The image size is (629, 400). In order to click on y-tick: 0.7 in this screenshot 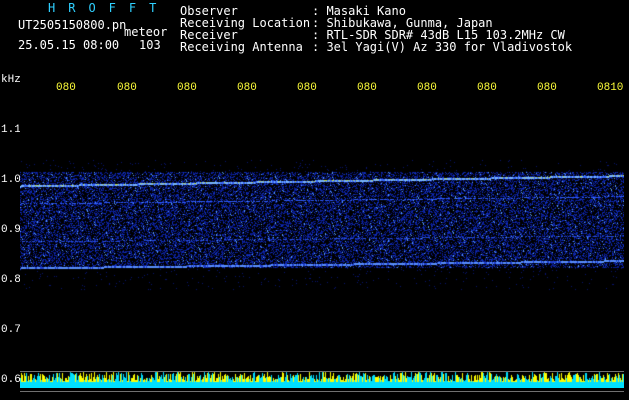, I will do `click(11, 330)`.